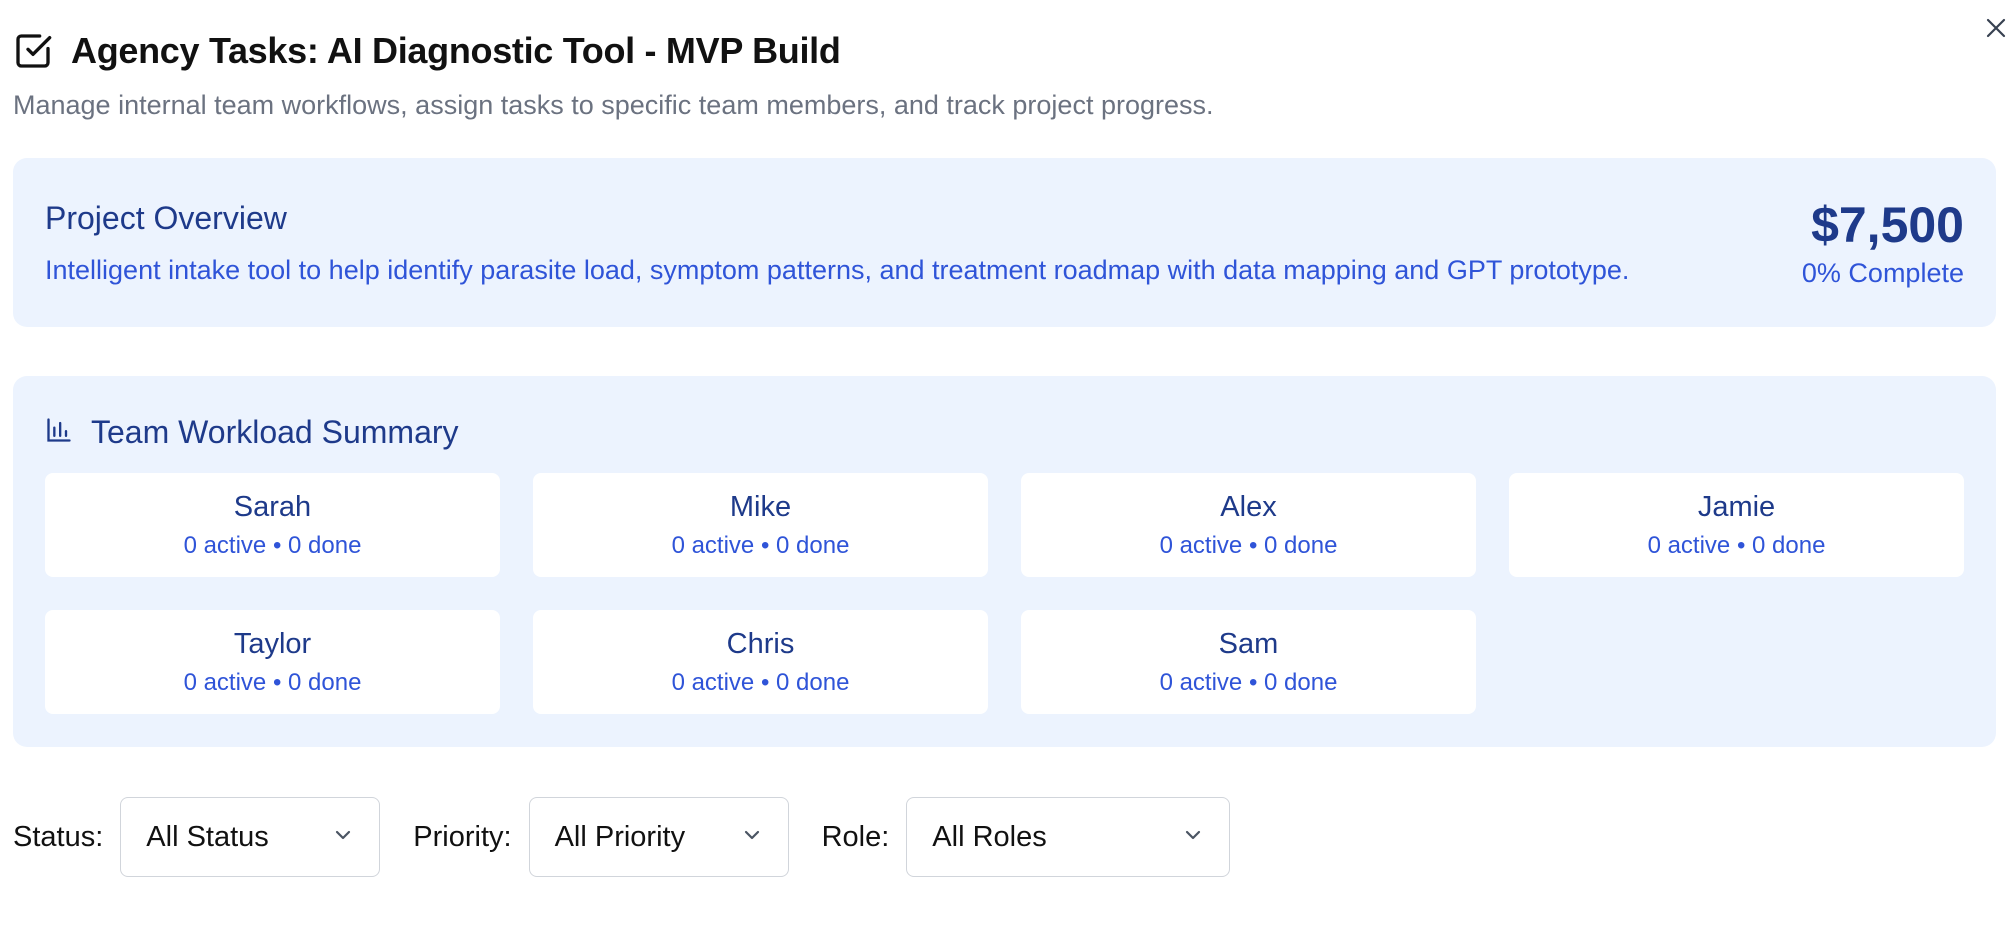 The height and width of the screenshot is (934, 2014). I want to click on priority-filter-value: All Priority, so click(620, 836).